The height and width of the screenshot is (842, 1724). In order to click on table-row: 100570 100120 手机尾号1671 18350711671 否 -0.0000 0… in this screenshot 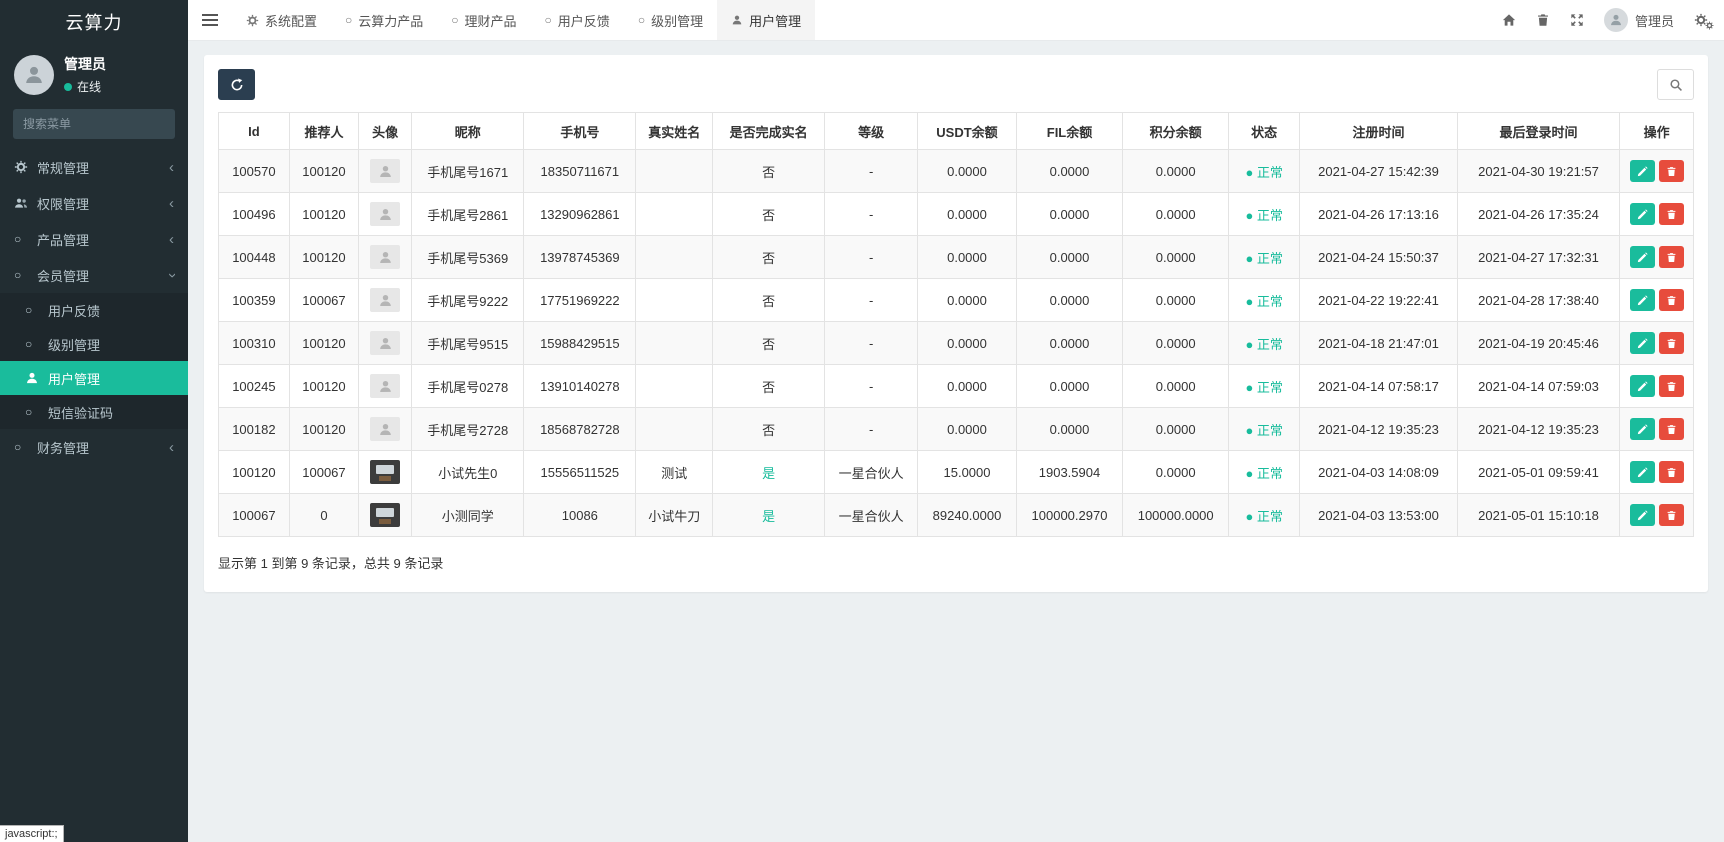, I will do `click(956, 171)`.